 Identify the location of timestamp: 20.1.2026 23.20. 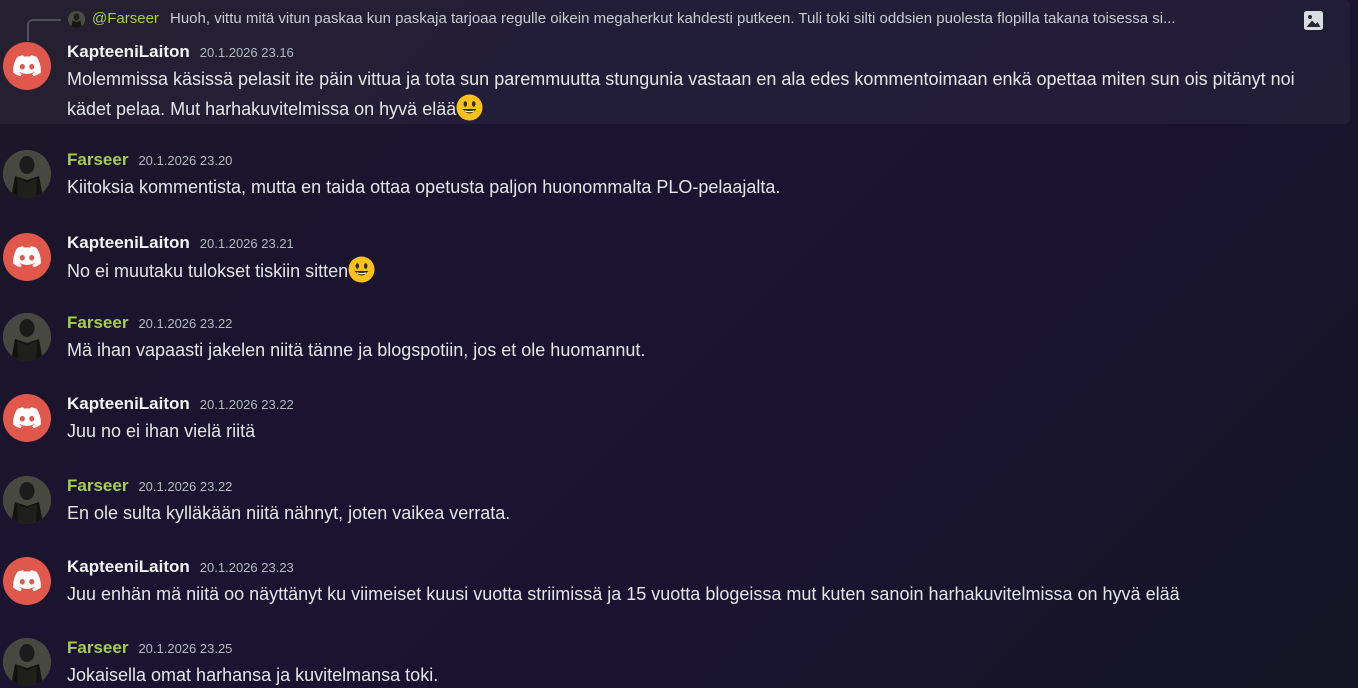
(185, 160).